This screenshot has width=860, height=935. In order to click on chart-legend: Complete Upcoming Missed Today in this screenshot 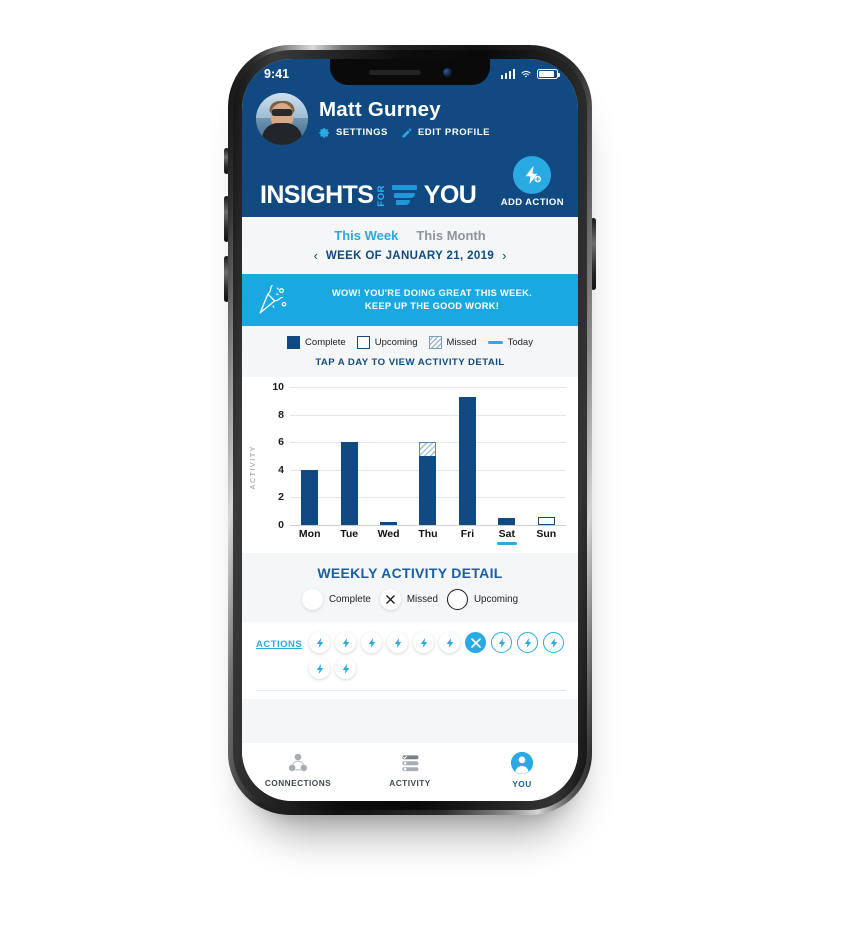, I will do `click(410, 342)`.